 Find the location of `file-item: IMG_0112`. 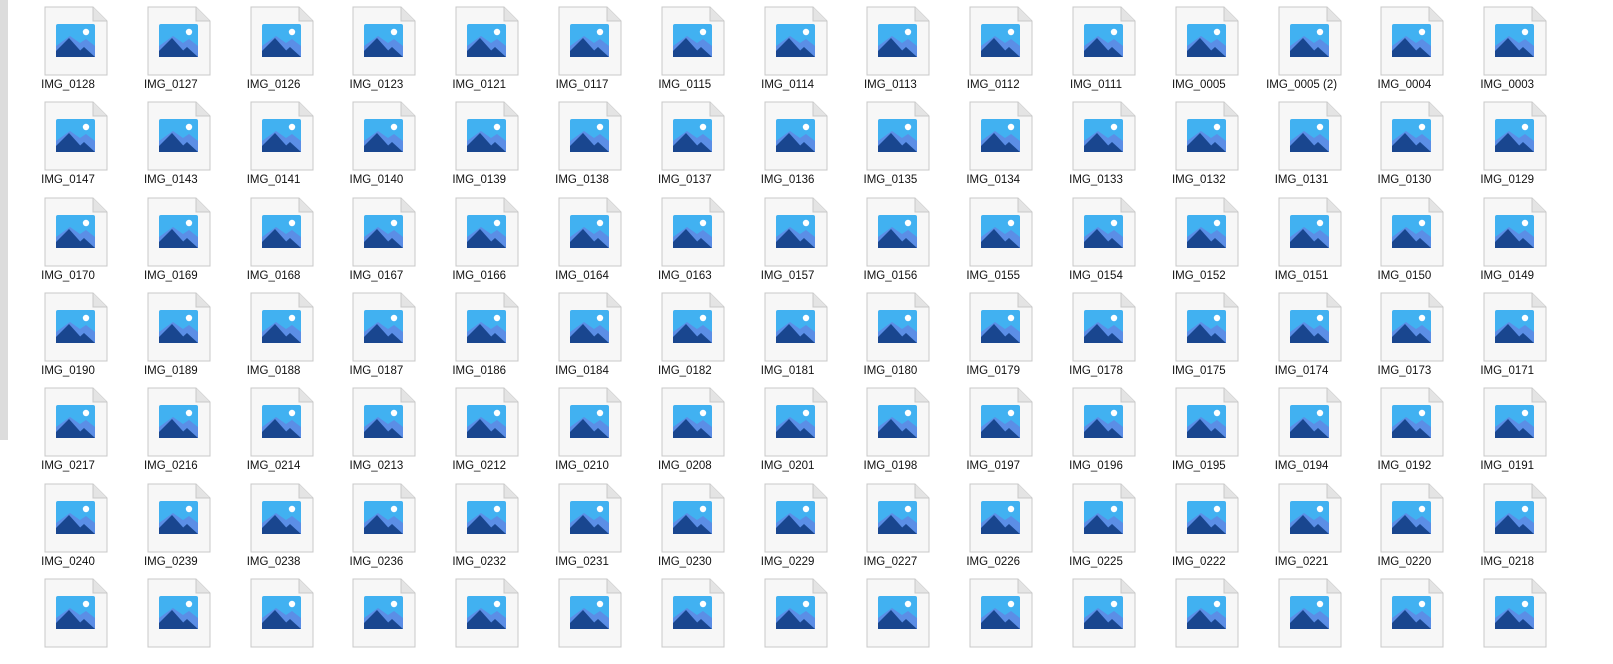

file-item: IMG_0112 is located at coordinates (984, 46).